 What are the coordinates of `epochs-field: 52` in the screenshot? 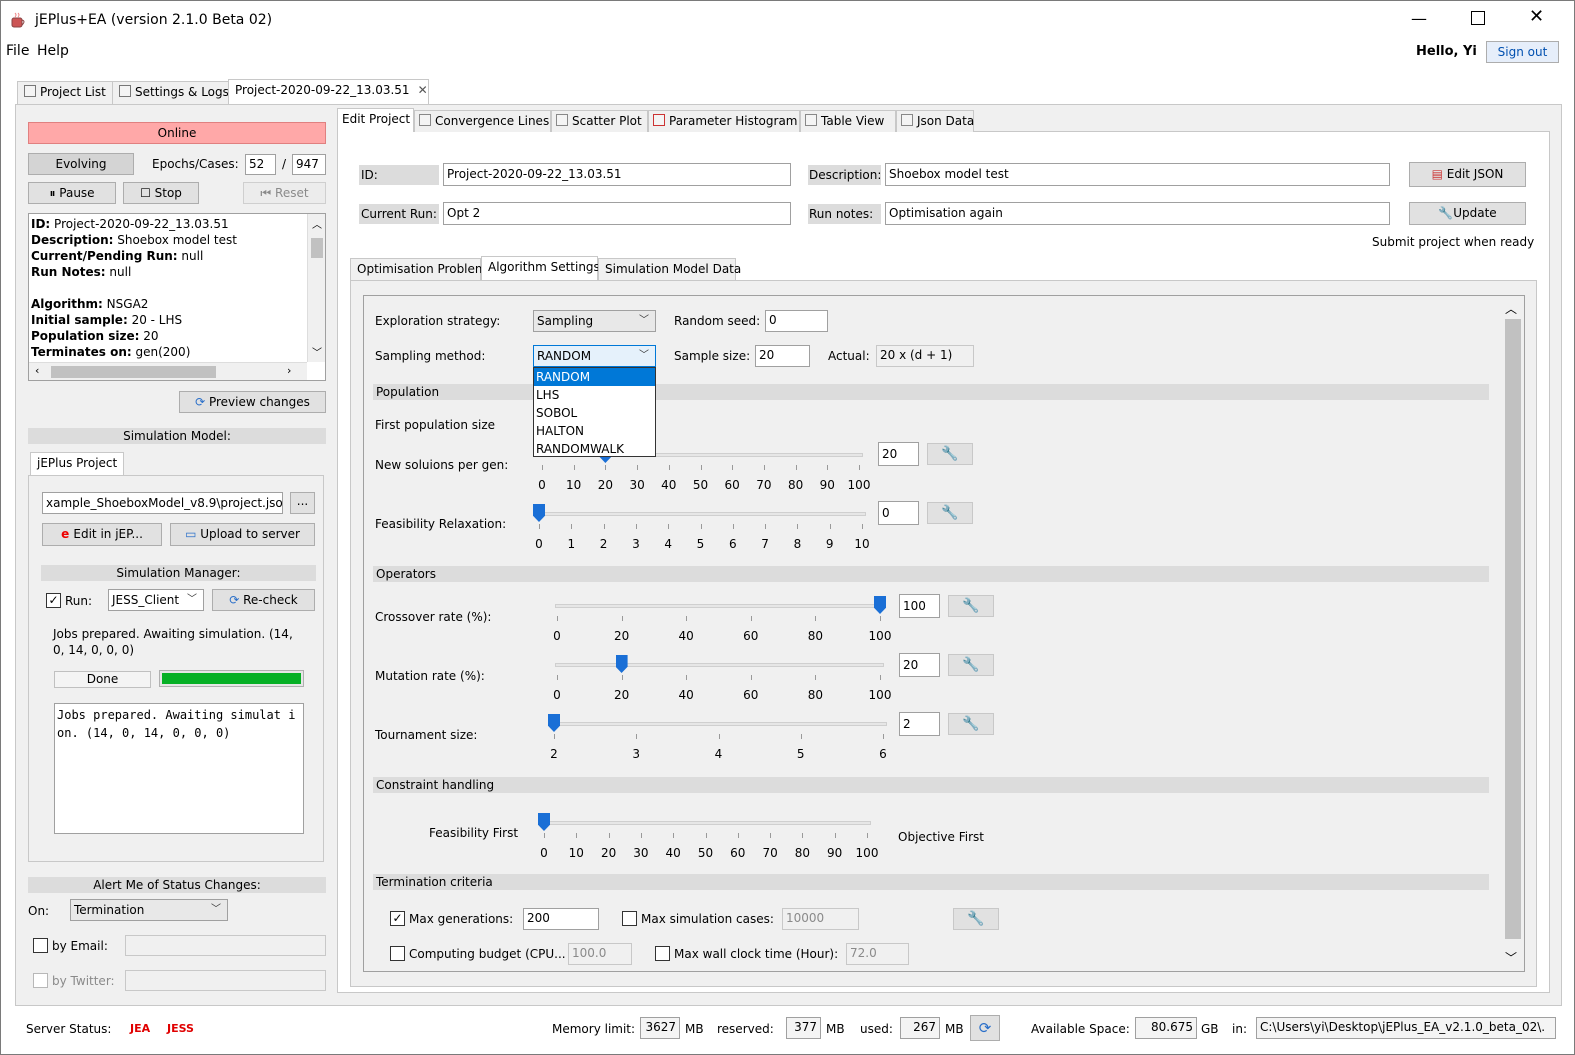 It's located at (260, 164).